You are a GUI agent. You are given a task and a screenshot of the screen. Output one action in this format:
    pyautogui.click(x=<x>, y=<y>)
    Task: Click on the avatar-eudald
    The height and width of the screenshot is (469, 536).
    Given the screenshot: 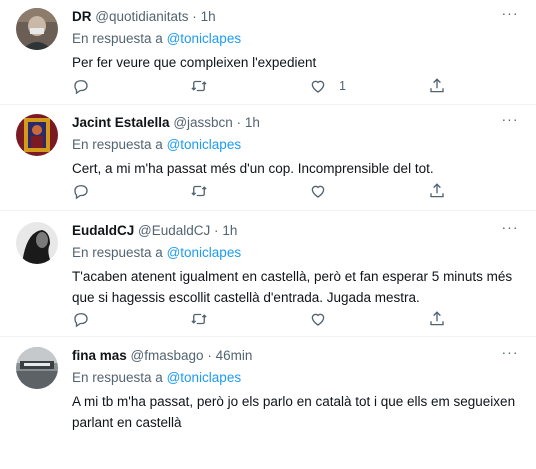 What is the action you would take?
    pyautogui.click(x=37, y=243)
    